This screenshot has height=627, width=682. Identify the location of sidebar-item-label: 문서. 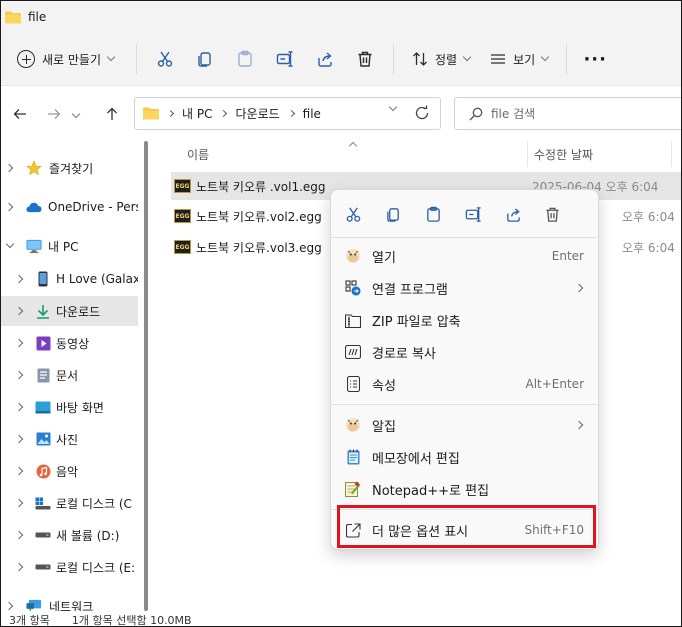
(67, 375).